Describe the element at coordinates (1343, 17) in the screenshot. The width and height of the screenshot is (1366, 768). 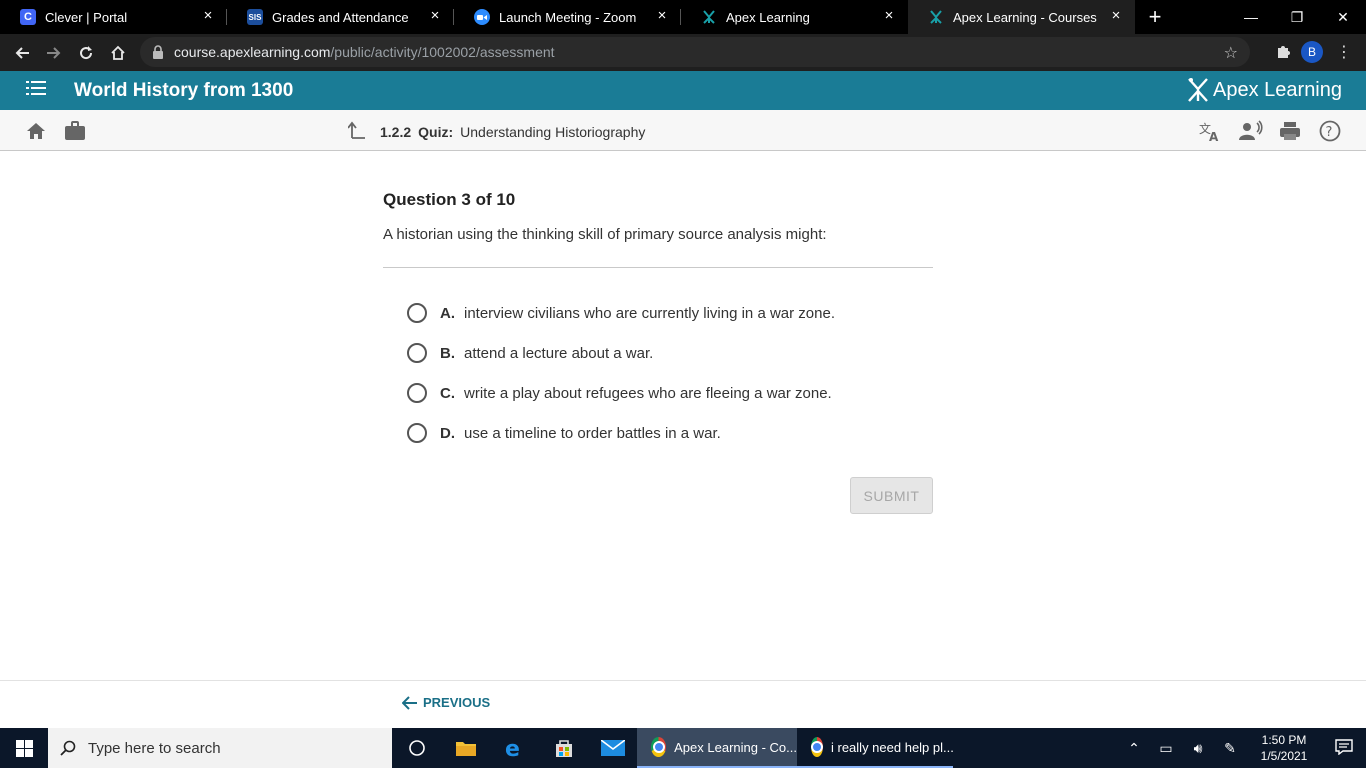
I see `close-window-icon: ✕` at that location.